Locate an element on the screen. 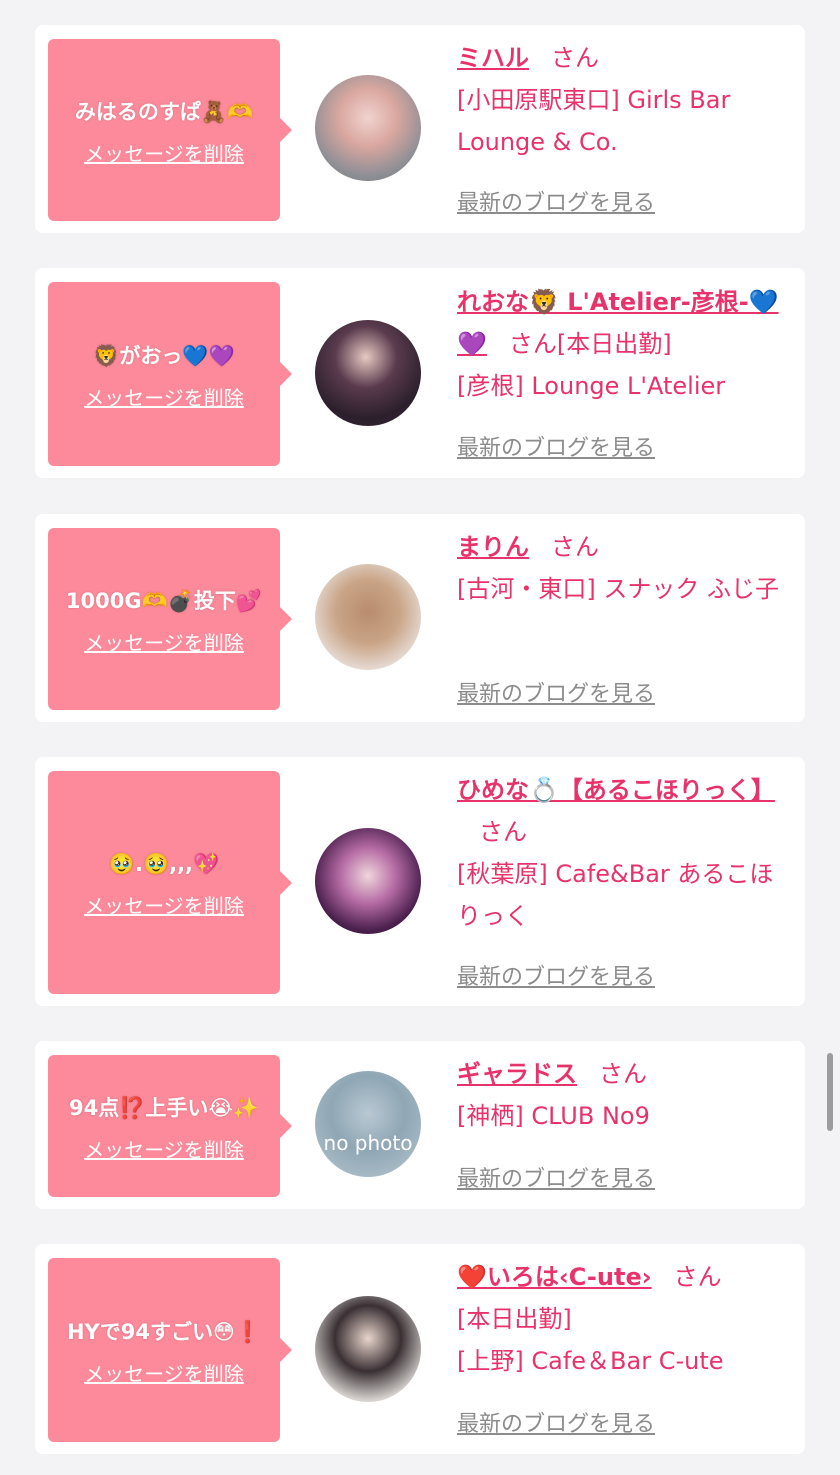 The width and height of the screenshot is (840, 1475). cast-name-link: ミハル is located at coordinates (493, 58).